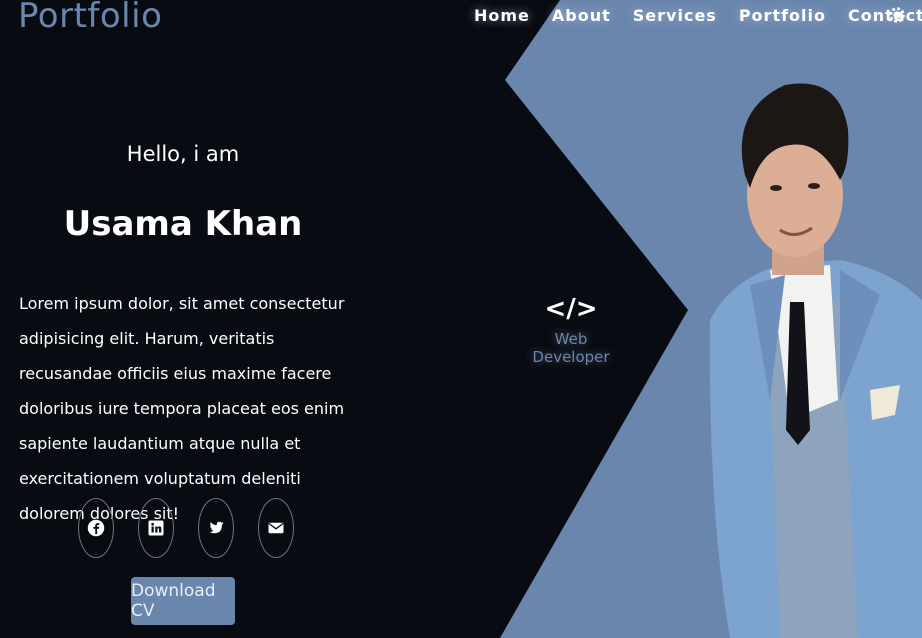  I want to click on main-nav: Home About Services Portfolio Contact, so click(698, 15).